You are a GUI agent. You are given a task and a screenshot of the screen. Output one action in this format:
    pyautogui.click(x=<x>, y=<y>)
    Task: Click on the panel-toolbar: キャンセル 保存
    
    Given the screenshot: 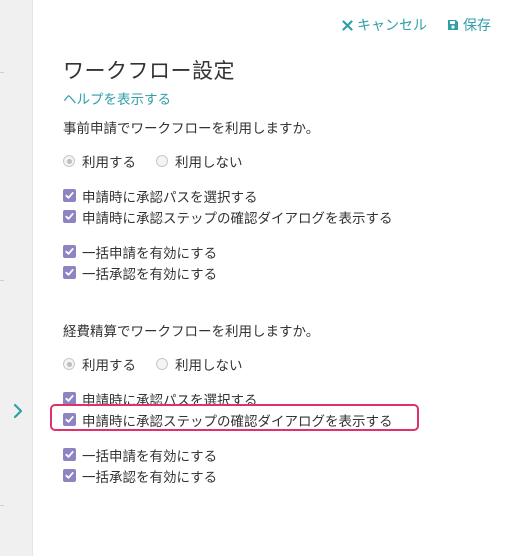 What is the action you would take?
    pyautogui.click(x=416, y=25)
    